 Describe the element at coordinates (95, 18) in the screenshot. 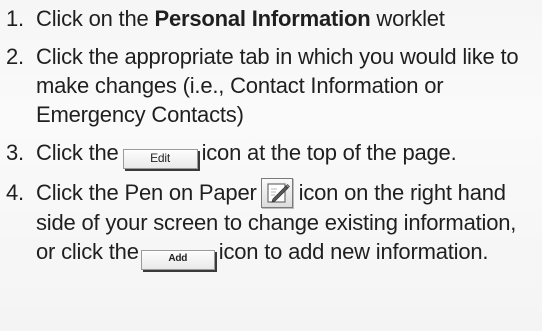

I see `step-text-pre: Click on the` at that location.